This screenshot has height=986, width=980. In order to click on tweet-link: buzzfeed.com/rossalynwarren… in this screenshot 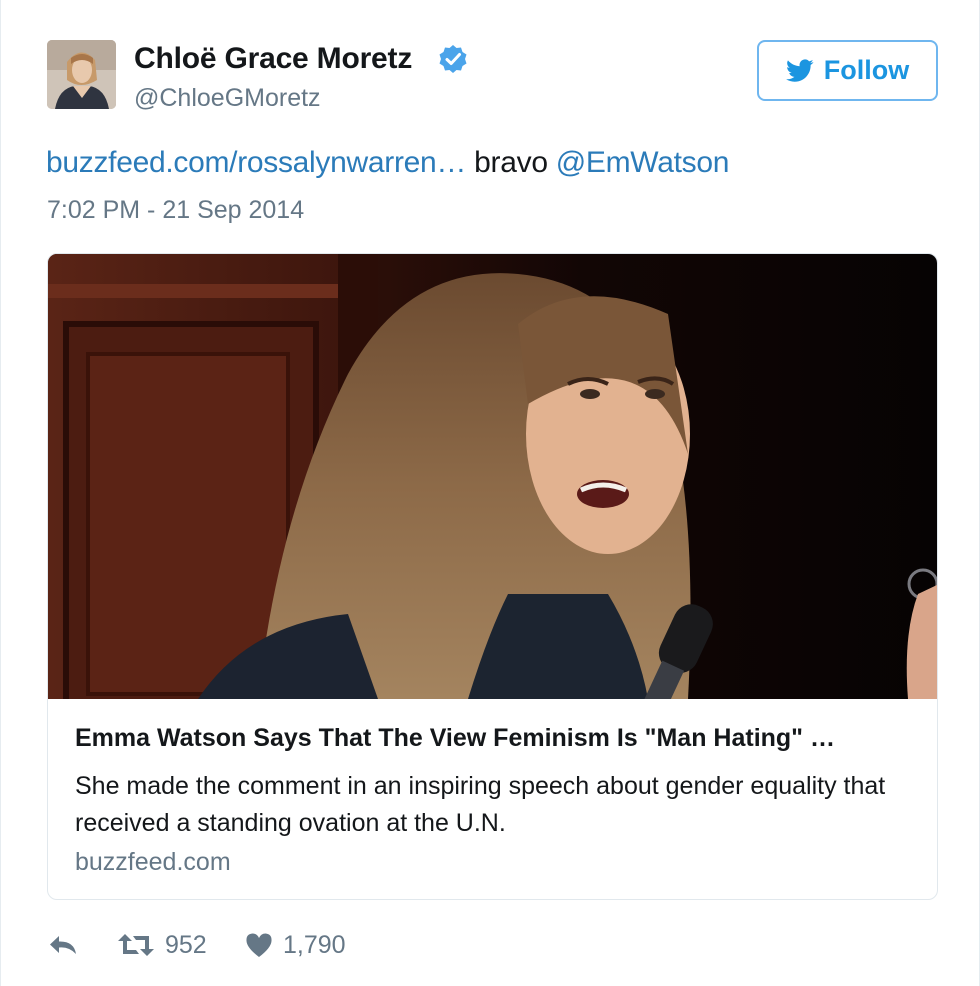, I will do `click(256, 162)`.